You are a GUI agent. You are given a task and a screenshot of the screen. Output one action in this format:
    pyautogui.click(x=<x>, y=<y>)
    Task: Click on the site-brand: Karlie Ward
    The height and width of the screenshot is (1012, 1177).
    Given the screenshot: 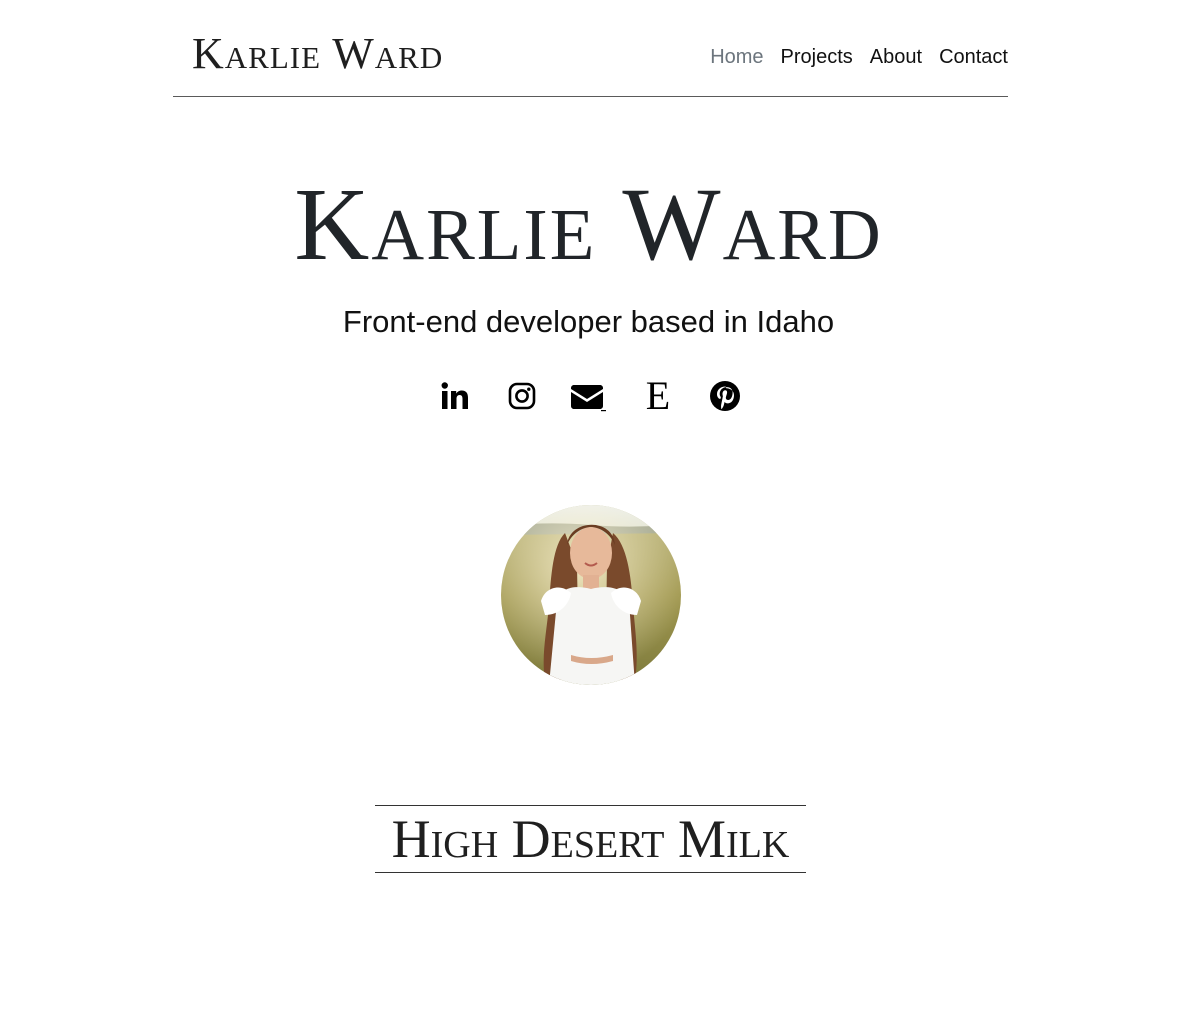 What is the action you would take?
    pyautogui.click(x=317, y=54)
    